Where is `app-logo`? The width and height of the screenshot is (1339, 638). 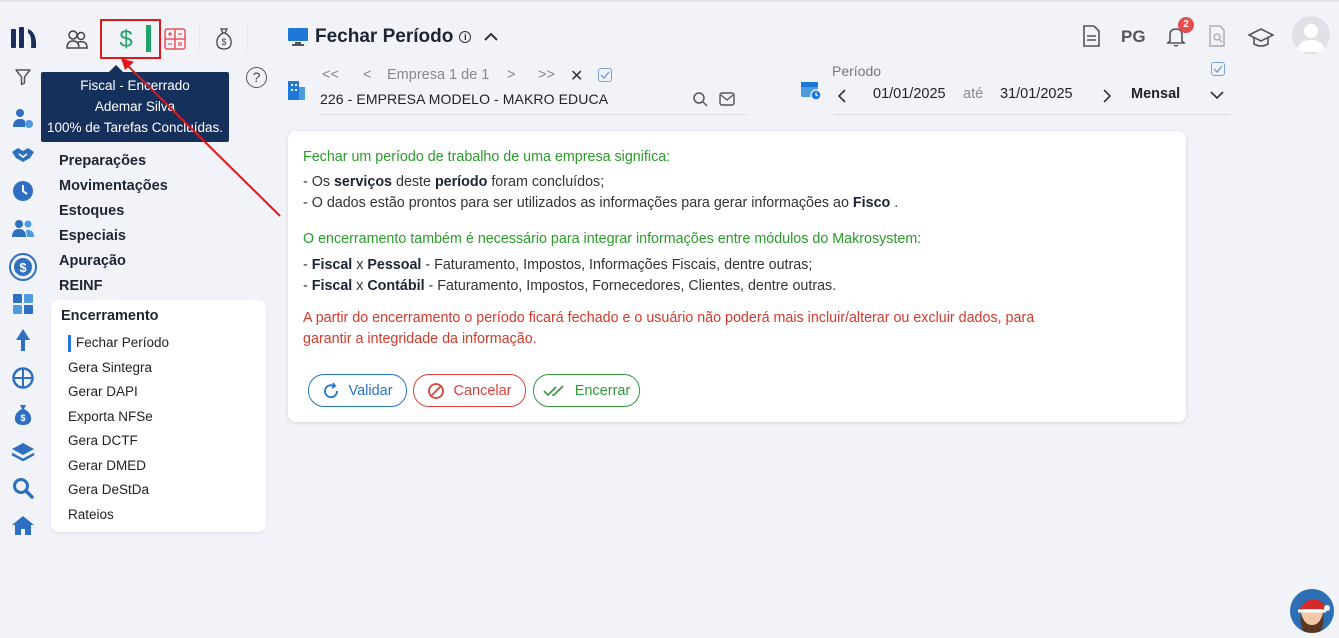 app-logo is located at coordinates (24, 38).